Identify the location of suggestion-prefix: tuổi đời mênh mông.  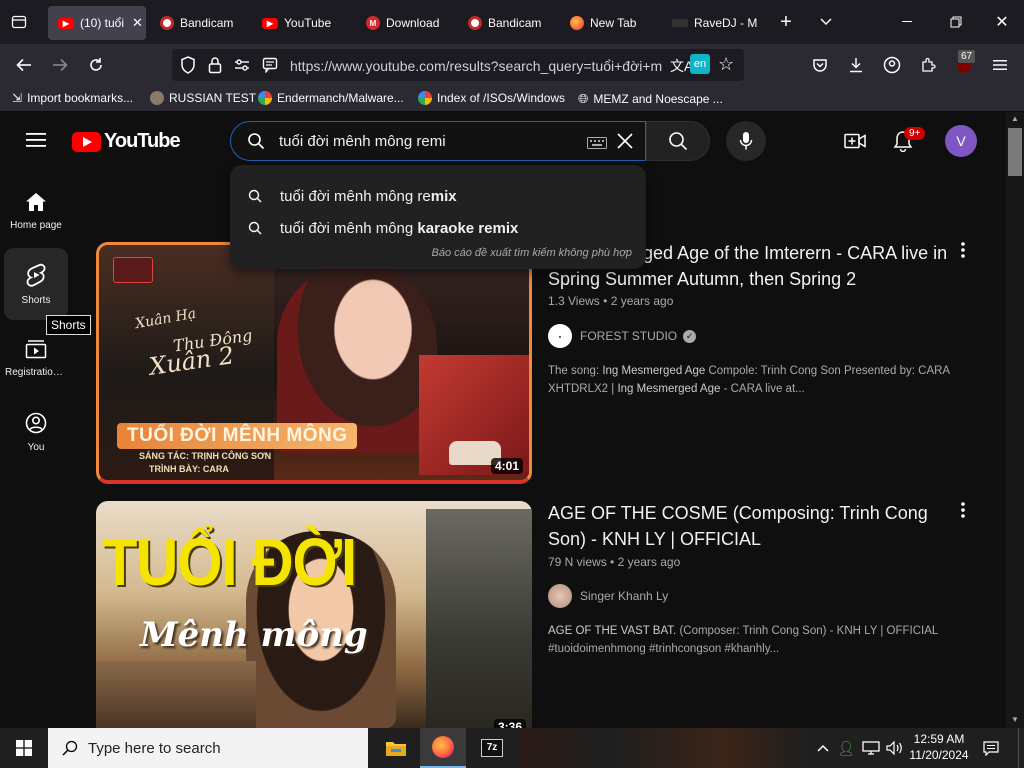
(349, 228).